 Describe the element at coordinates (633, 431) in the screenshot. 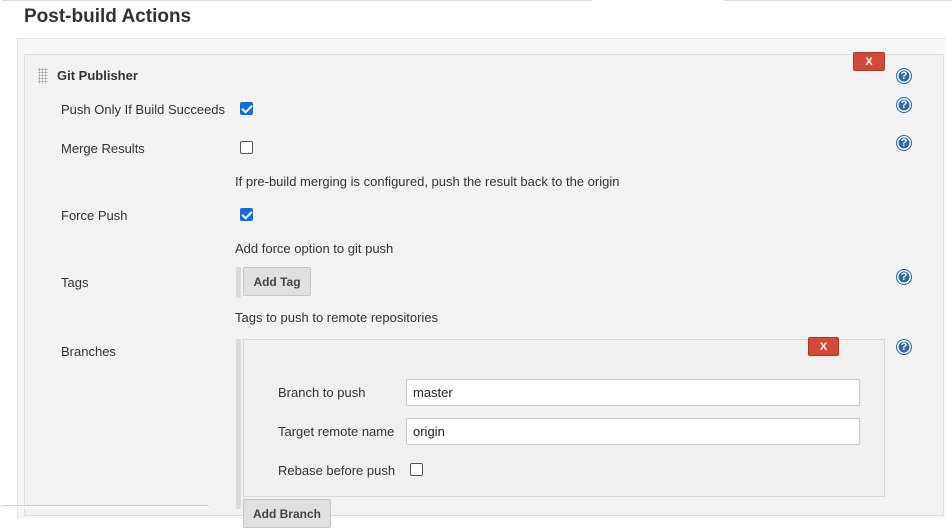

I see `target-remote-input: origin` at that location.